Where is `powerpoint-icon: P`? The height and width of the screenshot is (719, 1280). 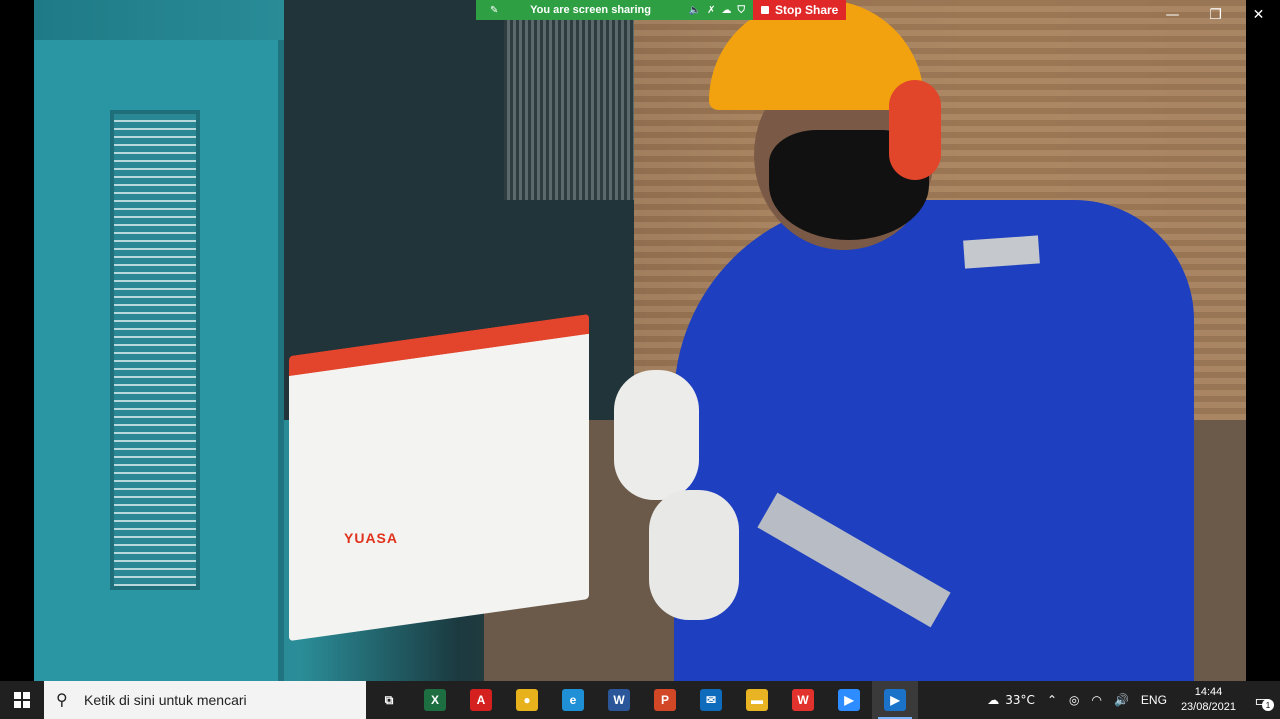 powerpoint-icon: P is located at coordinates (665, 700).